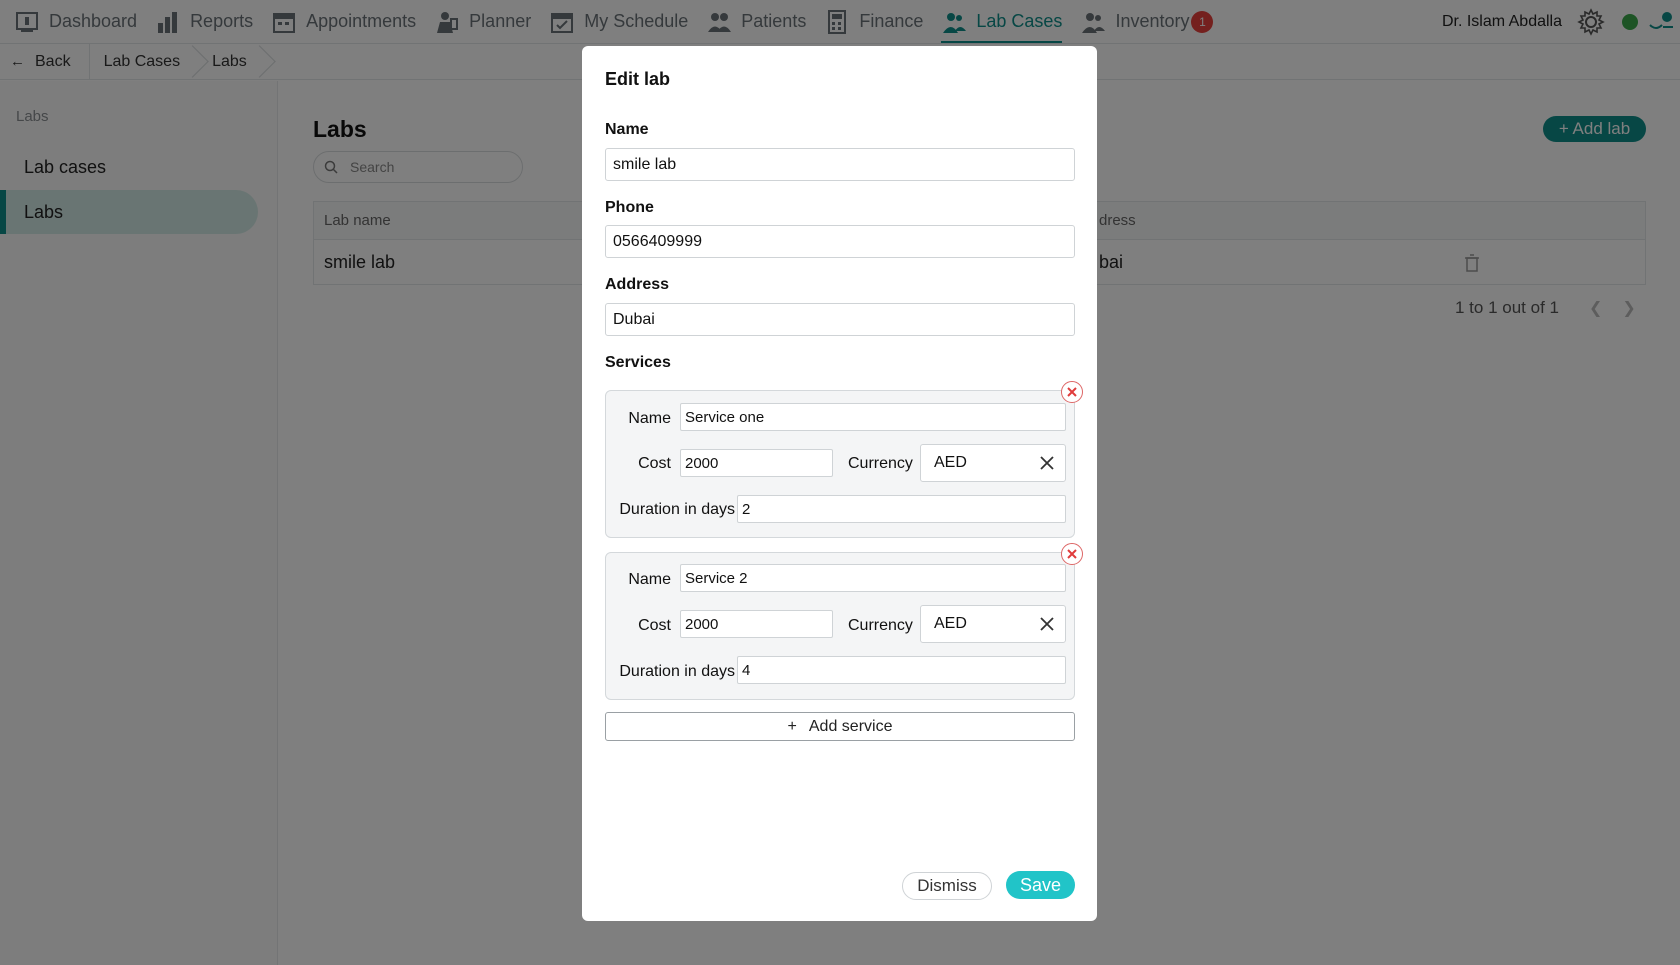  Describe the element at coordinates (840, 164) in the screenshot. I see `name-field` at that location.